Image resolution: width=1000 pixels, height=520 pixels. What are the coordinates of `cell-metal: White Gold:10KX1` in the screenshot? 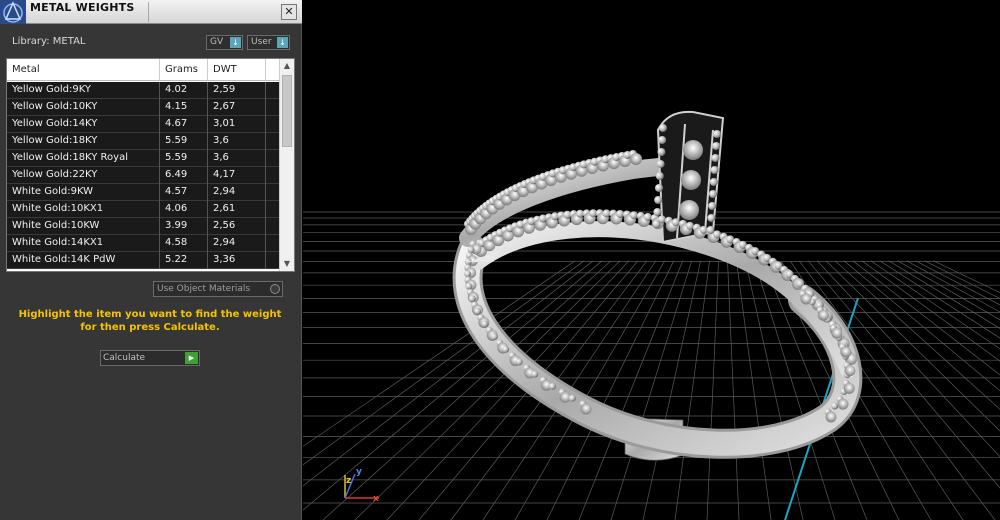 It's located at (83, 209).